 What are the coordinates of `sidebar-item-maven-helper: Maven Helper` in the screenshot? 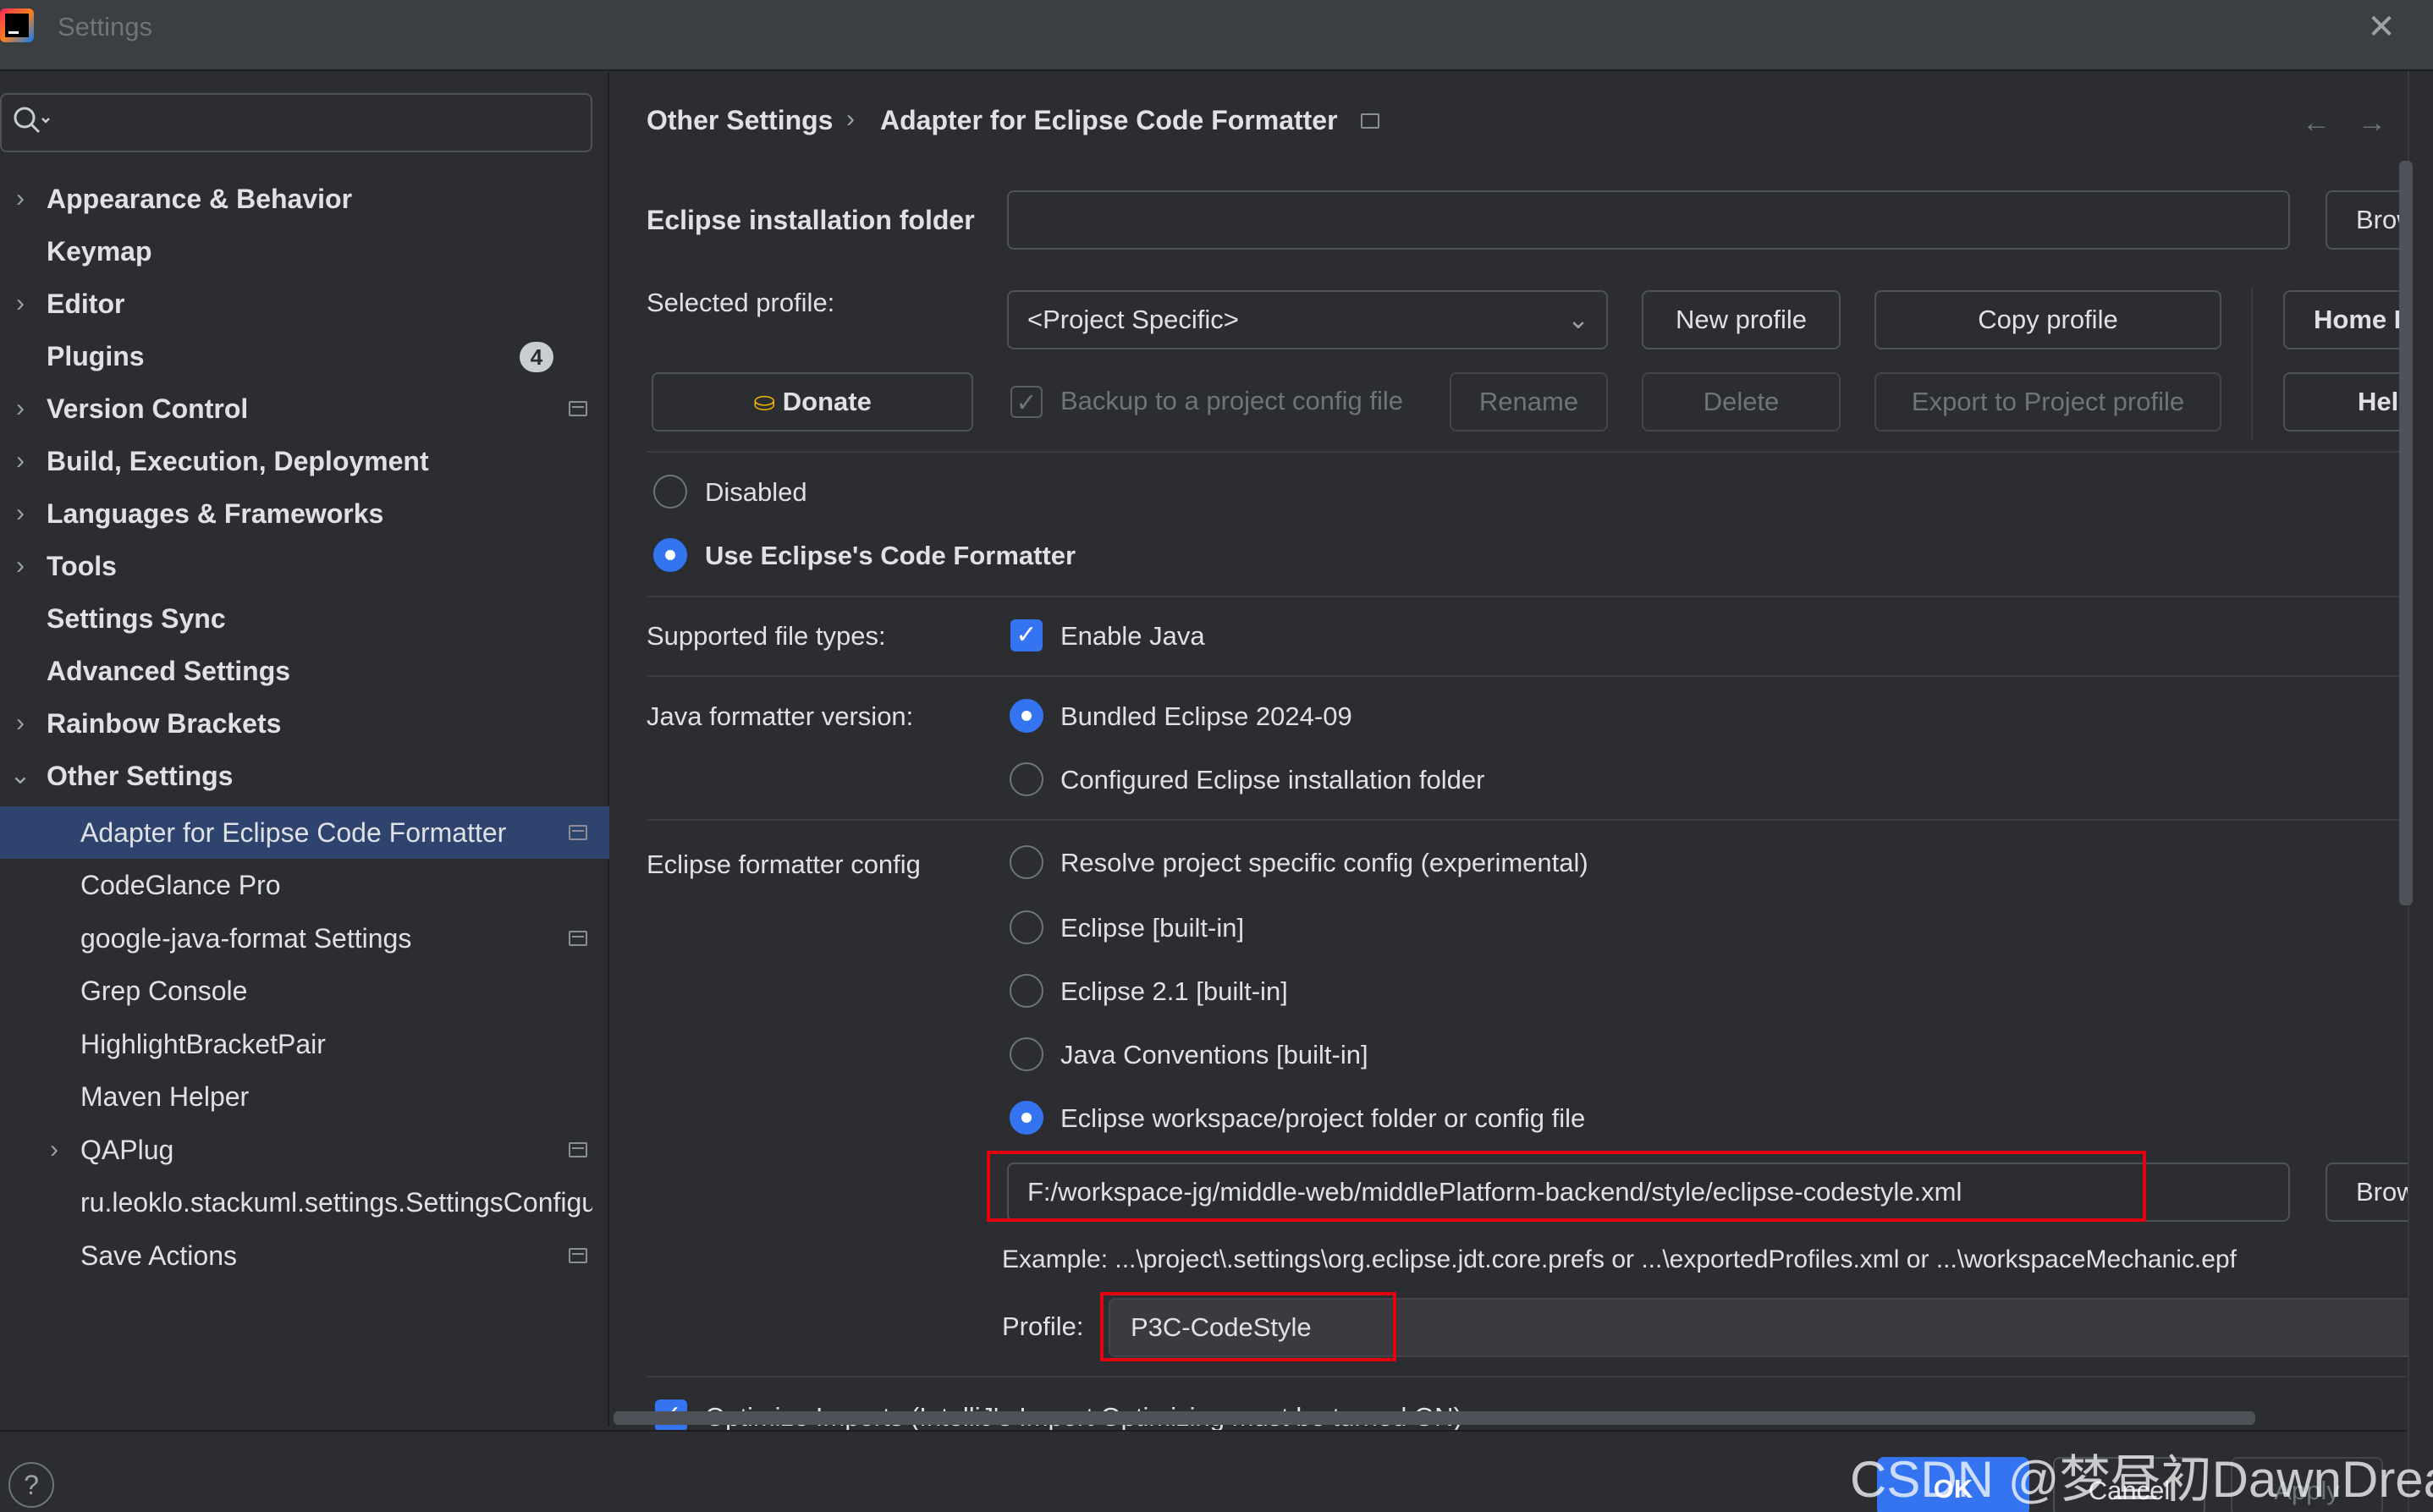 It's located at (304, 1097).